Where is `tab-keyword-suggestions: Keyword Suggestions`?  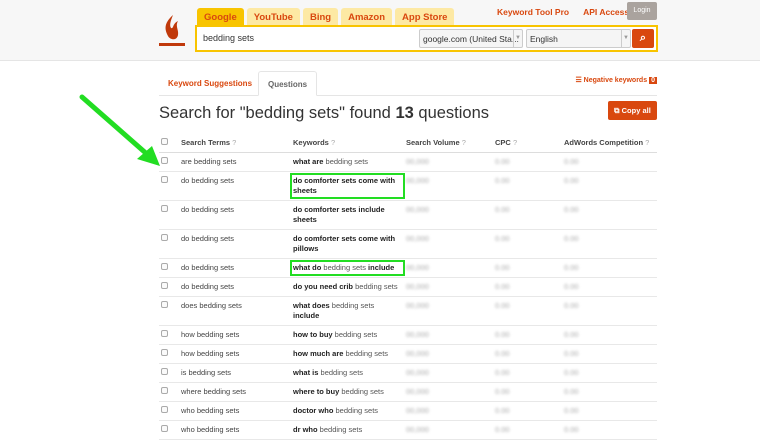 tab-keyword-suggestions: Keyword Suggestions is located at coordinates (210, 83).